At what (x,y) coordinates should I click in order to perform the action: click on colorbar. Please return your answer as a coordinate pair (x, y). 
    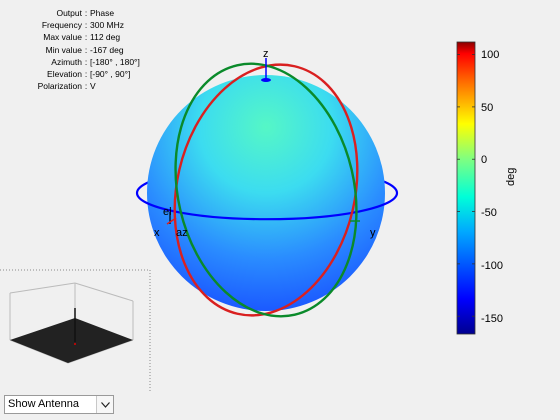
    Looking at the image, I should click on (466, 188).